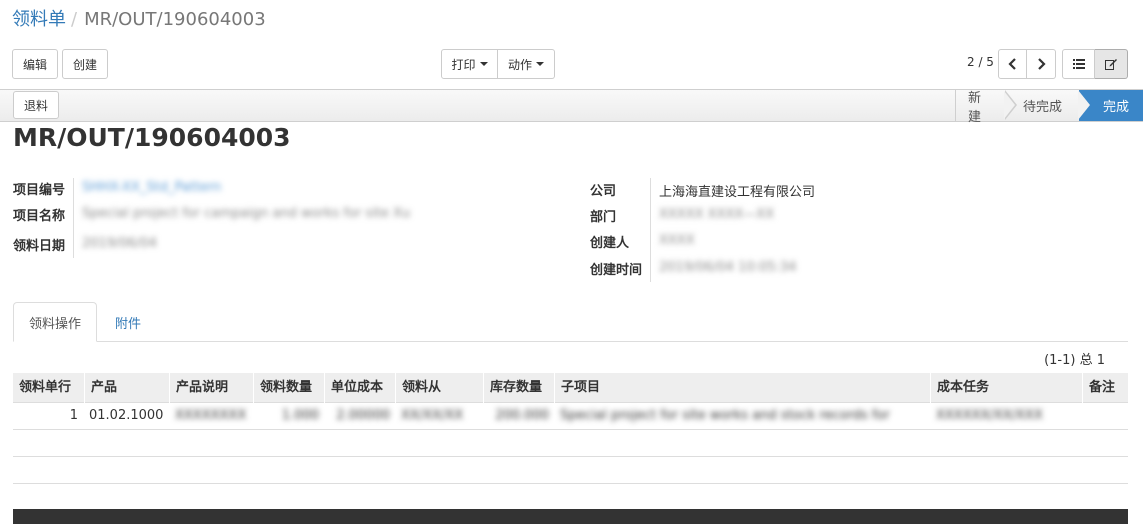 Image resolution: width=1143 pixels, height=524 pixels. What do you see at coordinates (119, 243) in the screenshot?
I see `field-value-issue-date: 2019/06/04` at bounding box center [119, 243].